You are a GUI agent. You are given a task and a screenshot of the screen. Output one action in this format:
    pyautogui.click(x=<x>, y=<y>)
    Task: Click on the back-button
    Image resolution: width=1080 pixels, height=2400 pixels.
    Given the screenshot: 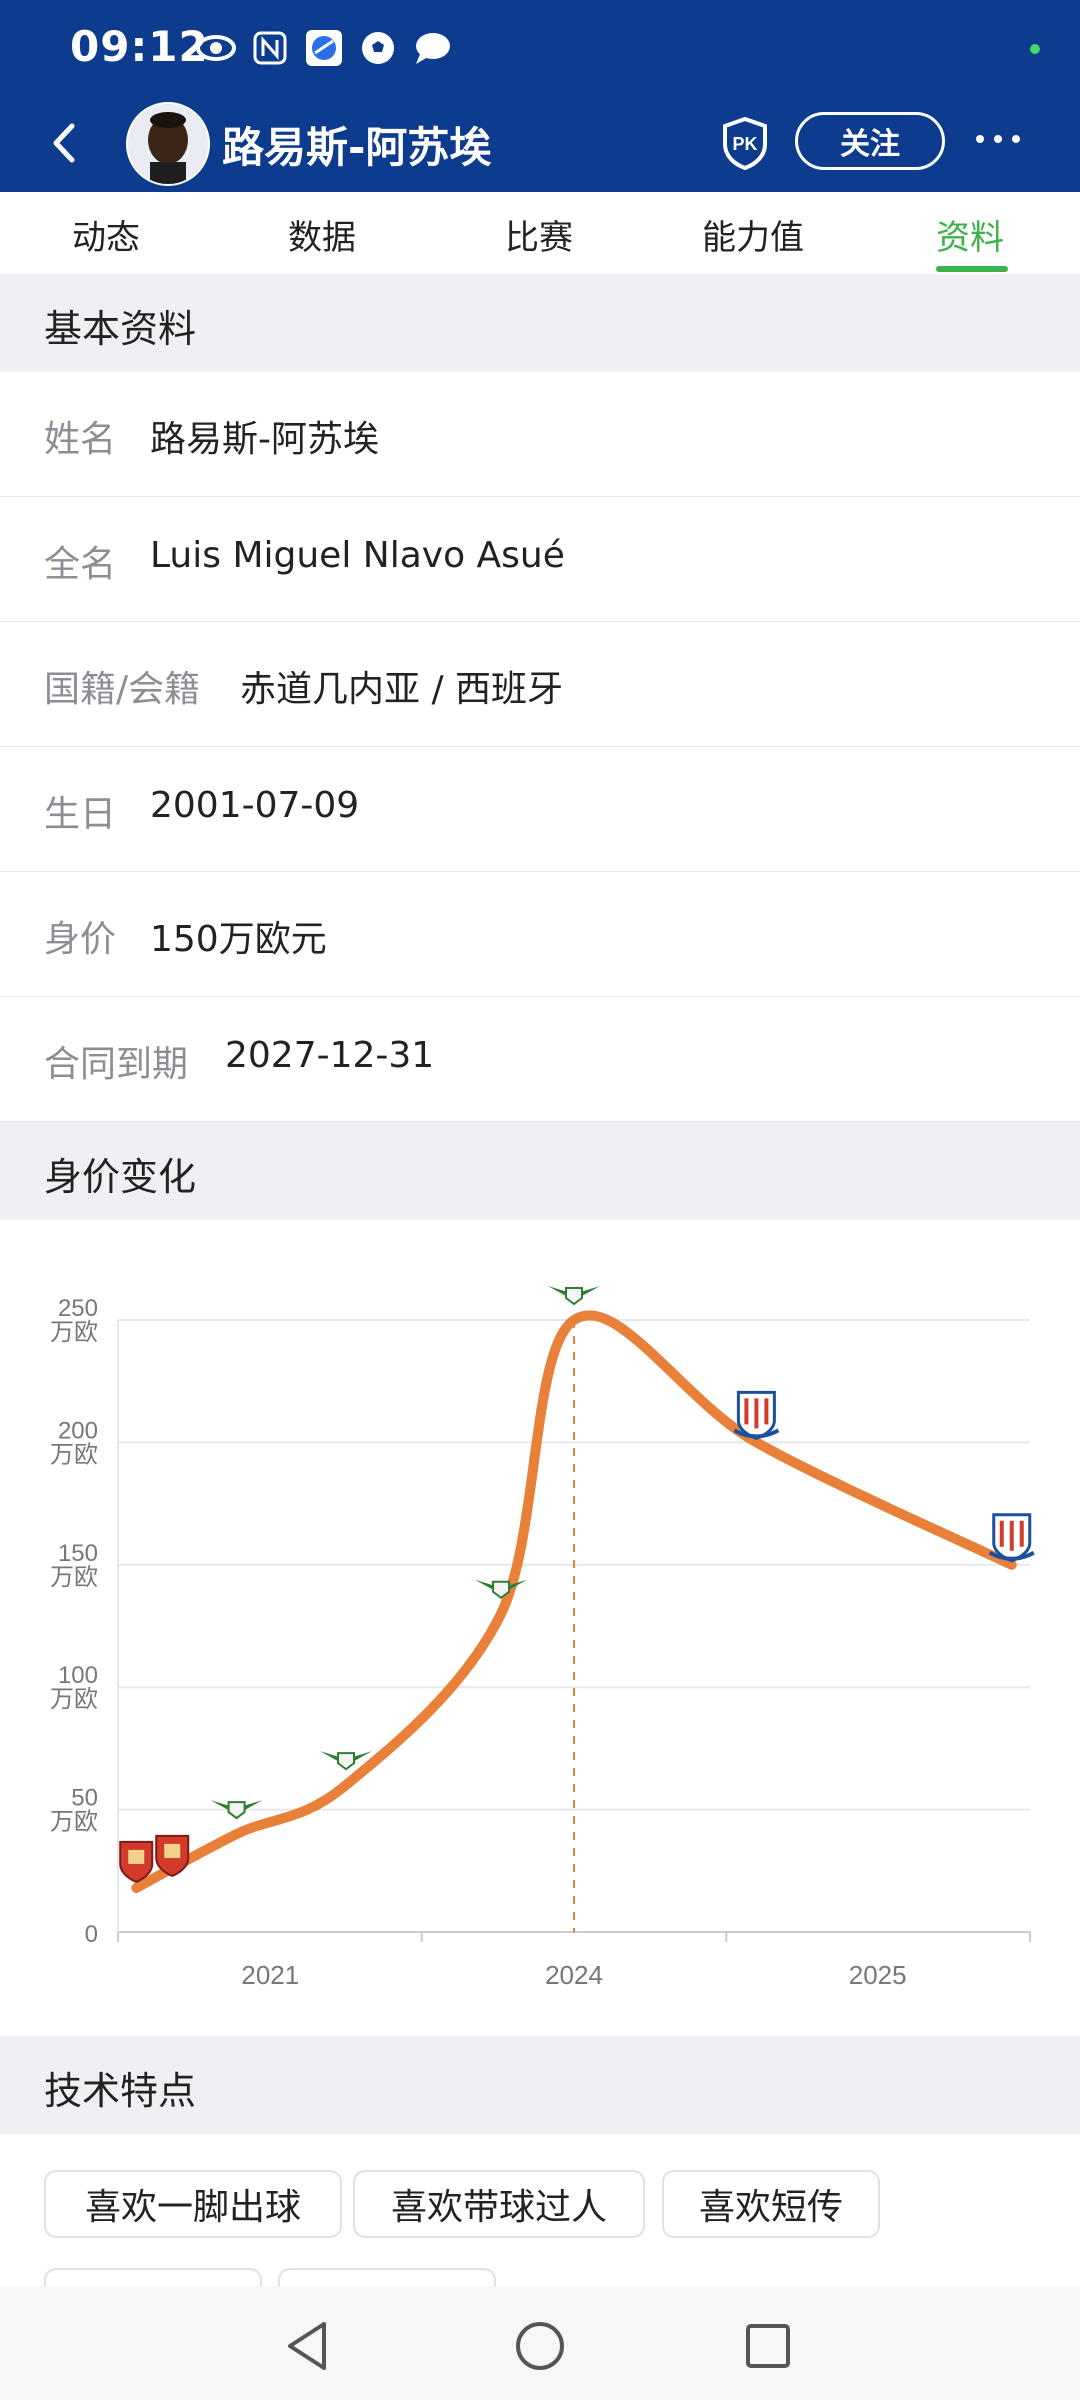 What is the action you would take?
    pyautogui.click(x=66, y=143)
    